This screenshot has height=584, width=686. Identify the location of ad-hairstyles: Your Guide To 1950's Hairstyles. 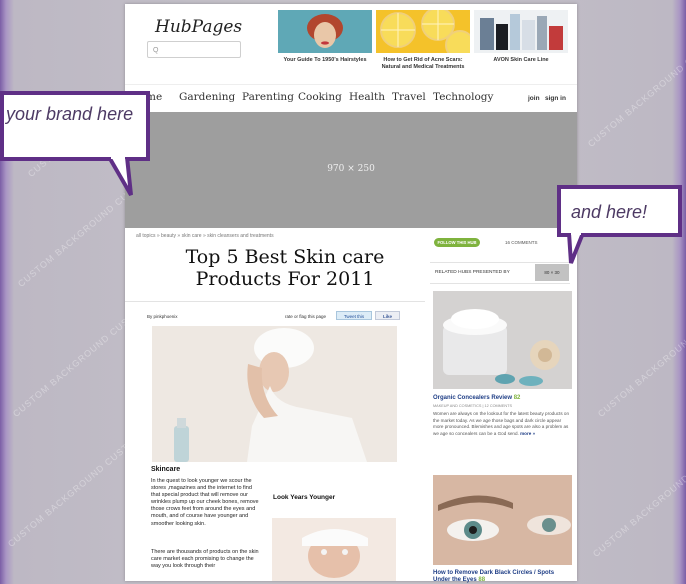
(325, 37).